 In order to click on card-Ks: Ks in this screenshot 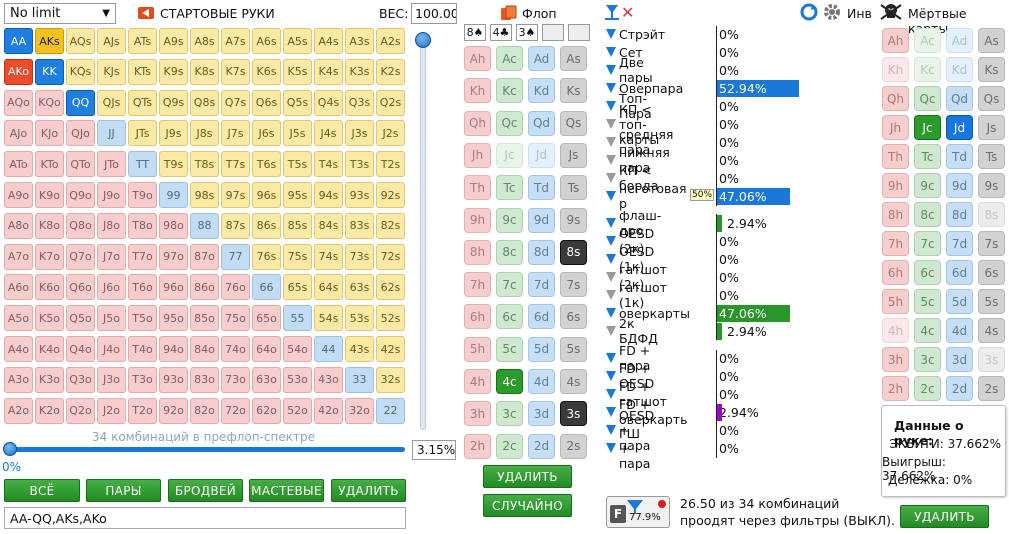, I will do `click(573, 91)`.